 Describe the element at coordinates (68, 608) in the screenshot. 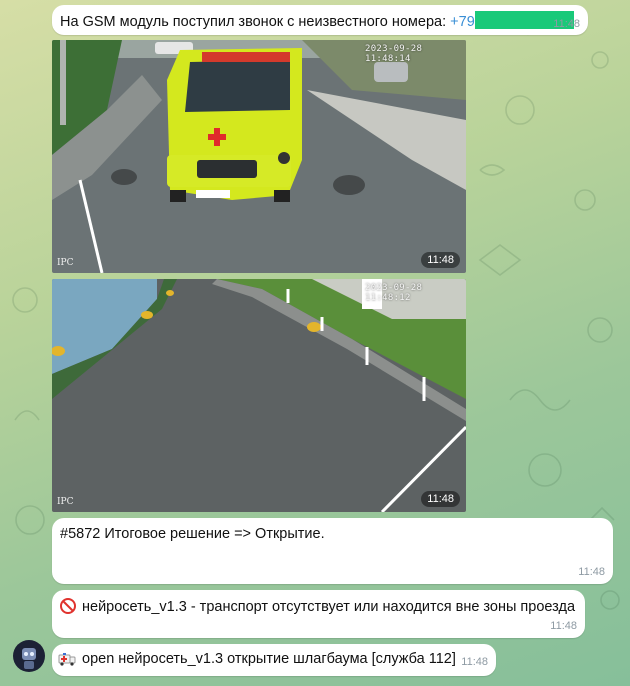

I see `no-entry-icon` at that location.